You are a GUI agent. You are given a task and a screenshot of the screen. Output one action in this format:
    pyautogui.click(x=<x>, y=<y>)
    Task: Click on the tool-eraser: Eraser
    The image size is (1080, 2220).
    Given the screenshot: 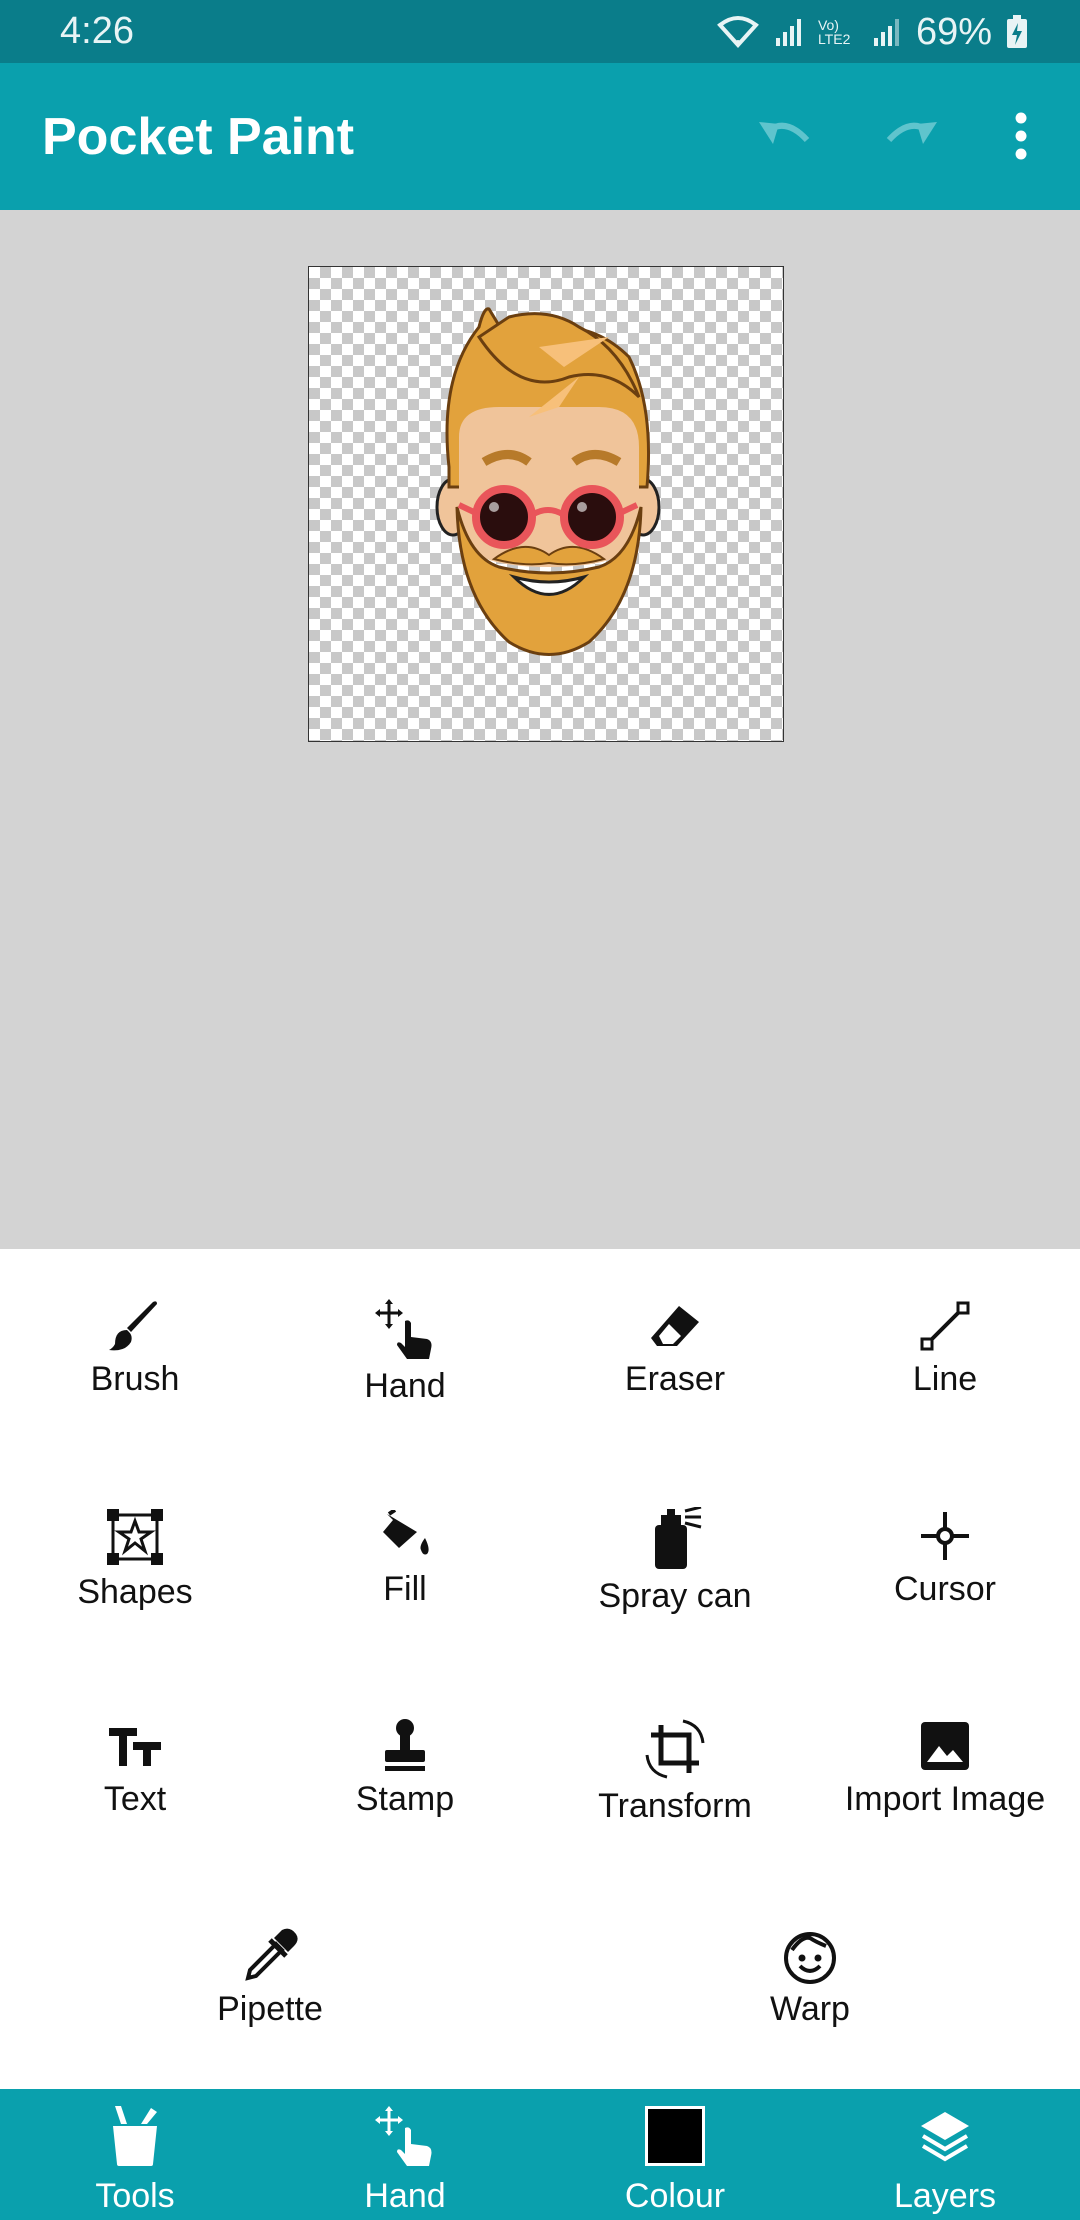 What is the action you would take?
    pyautogui.click(x=675, y=1324)
    